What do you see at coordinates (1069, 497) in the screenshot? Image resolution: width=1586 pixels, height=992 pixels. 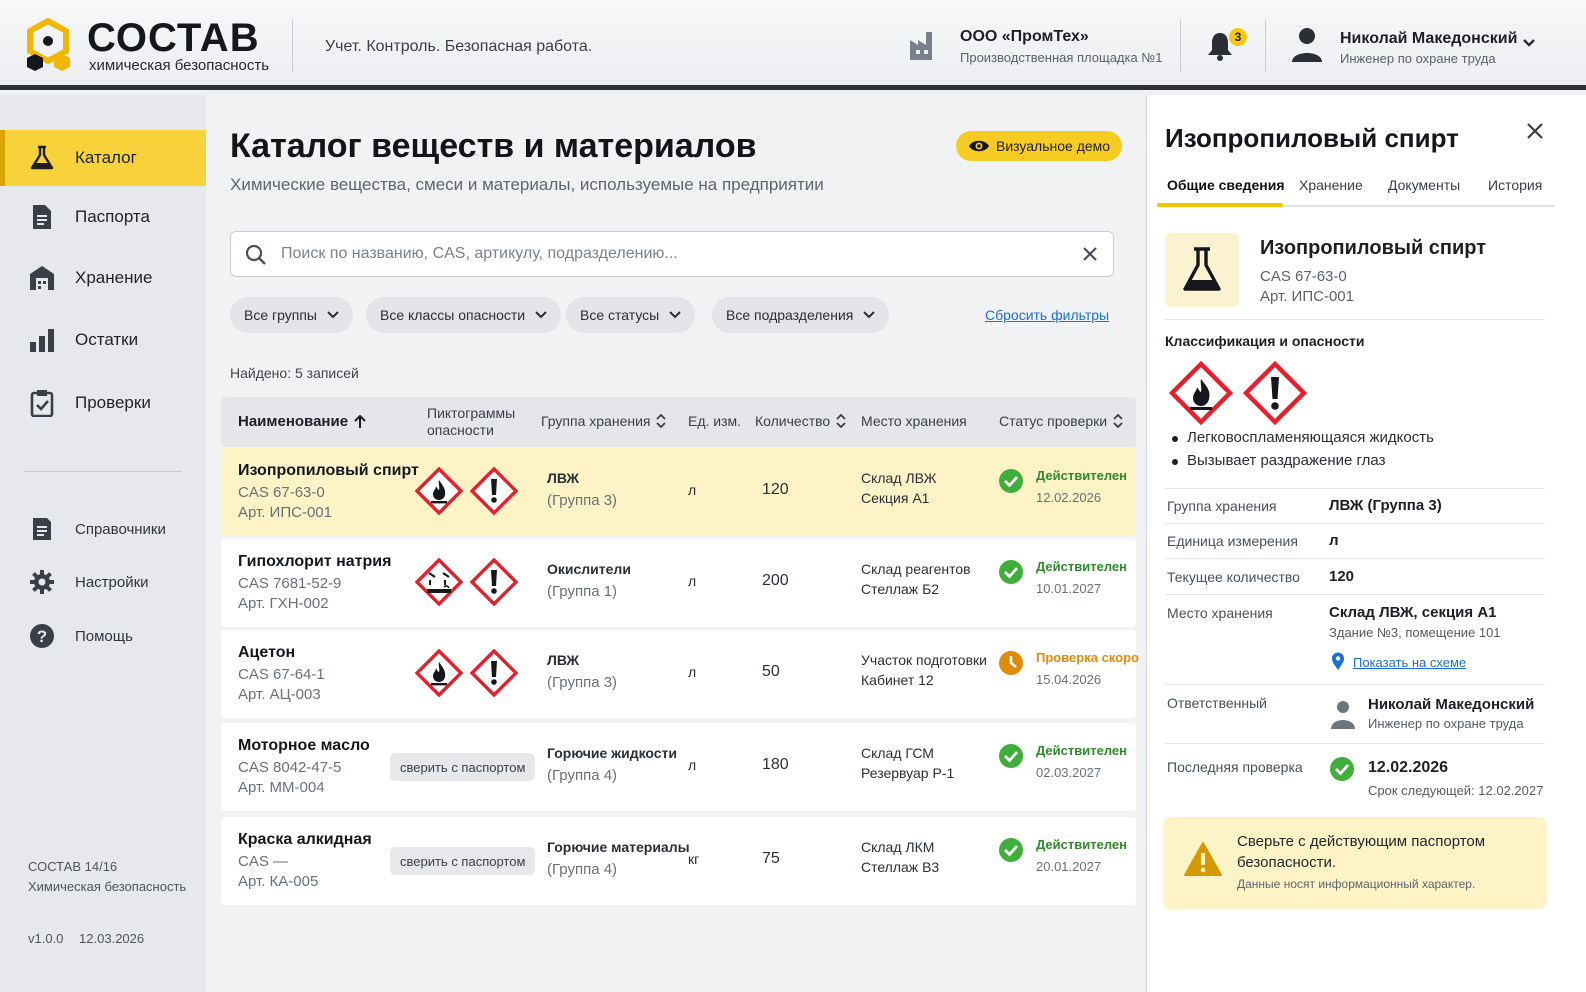 I see `status-date: 12.02.2026` at bounding box center [1069, 497].